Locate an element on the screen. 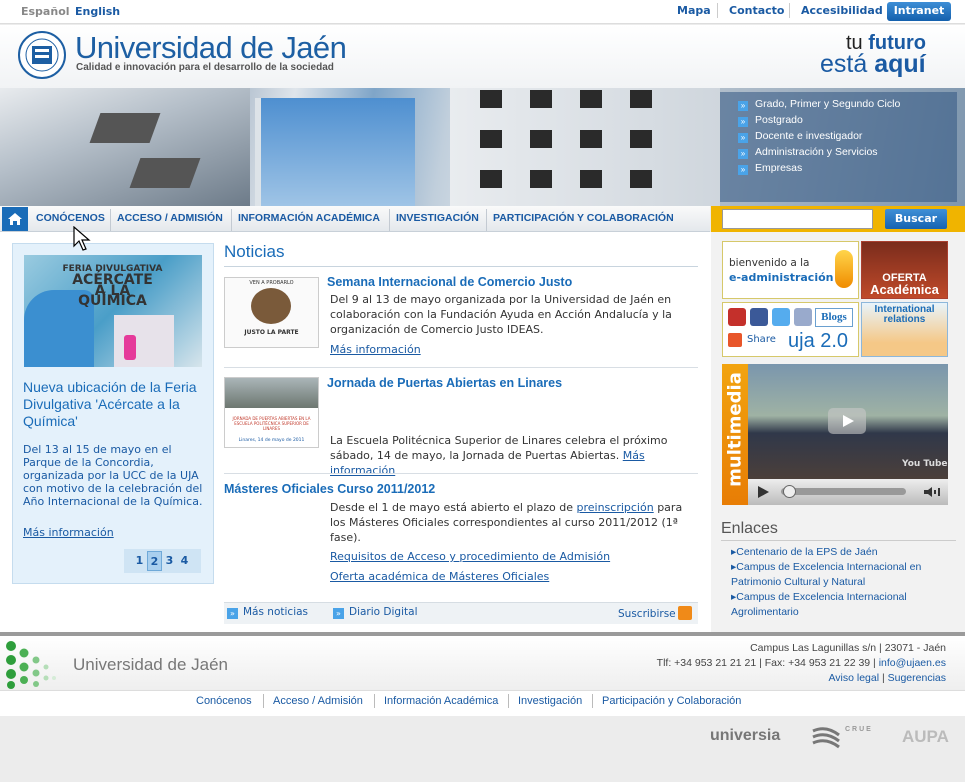 The image size is (965, 782). audience-item-grado: » Grado, Primer y Segundo Ciclo is located at coordinates (819, 104).